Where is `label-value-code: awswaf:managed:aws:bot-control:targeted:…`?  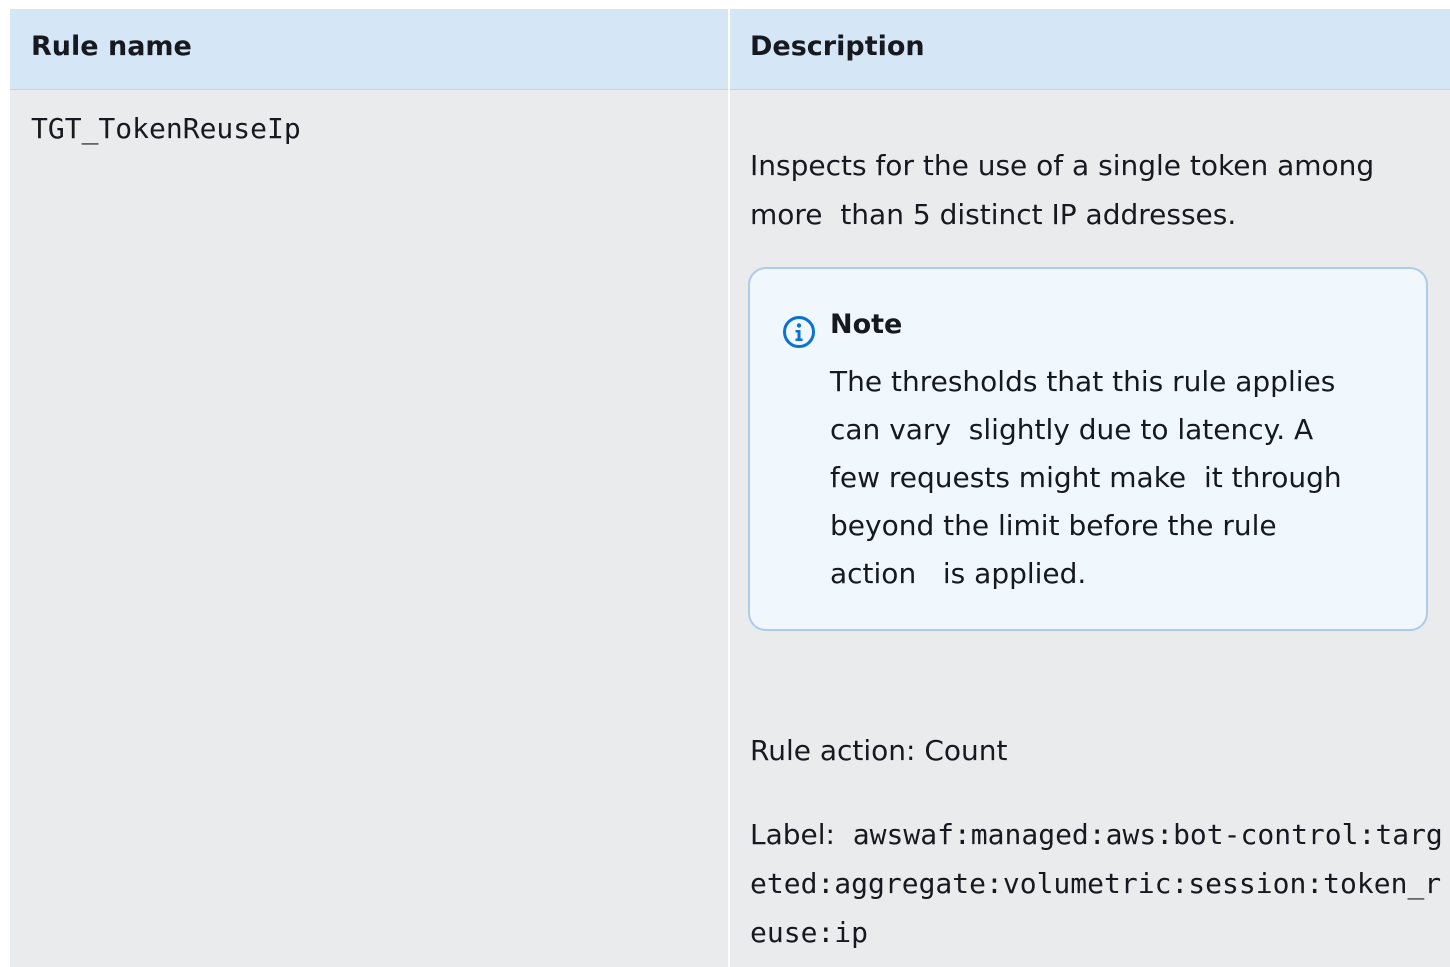 label-value-code: awswaf:managed:aws:bot-control:targeted:… is located at coordinates (1096, 883).